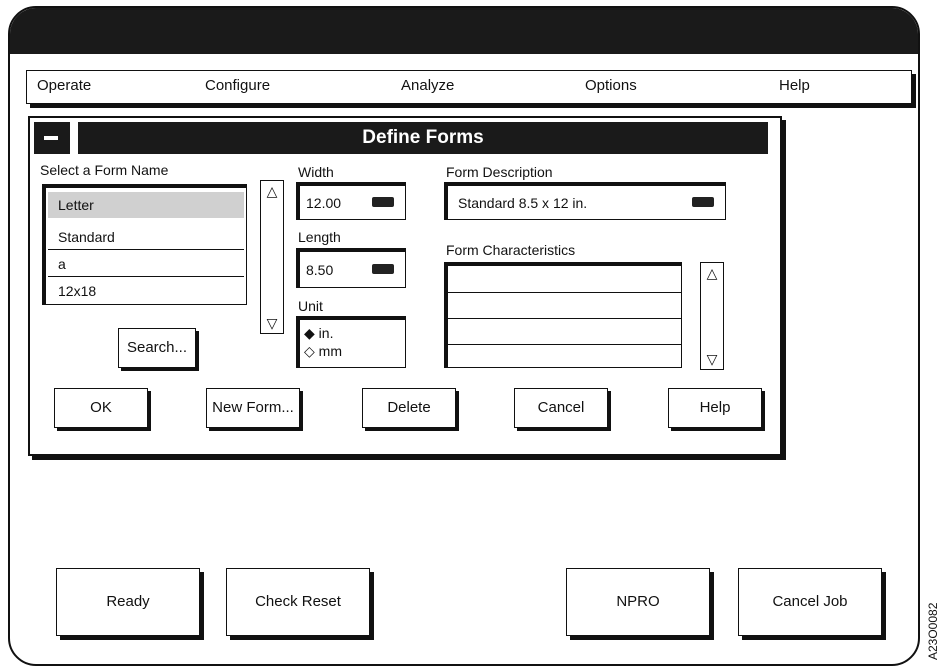  What do you see at coordinates (320, 270) in the screenshot?
I see `length-value: 8.50` at bounding box center [320, 270].